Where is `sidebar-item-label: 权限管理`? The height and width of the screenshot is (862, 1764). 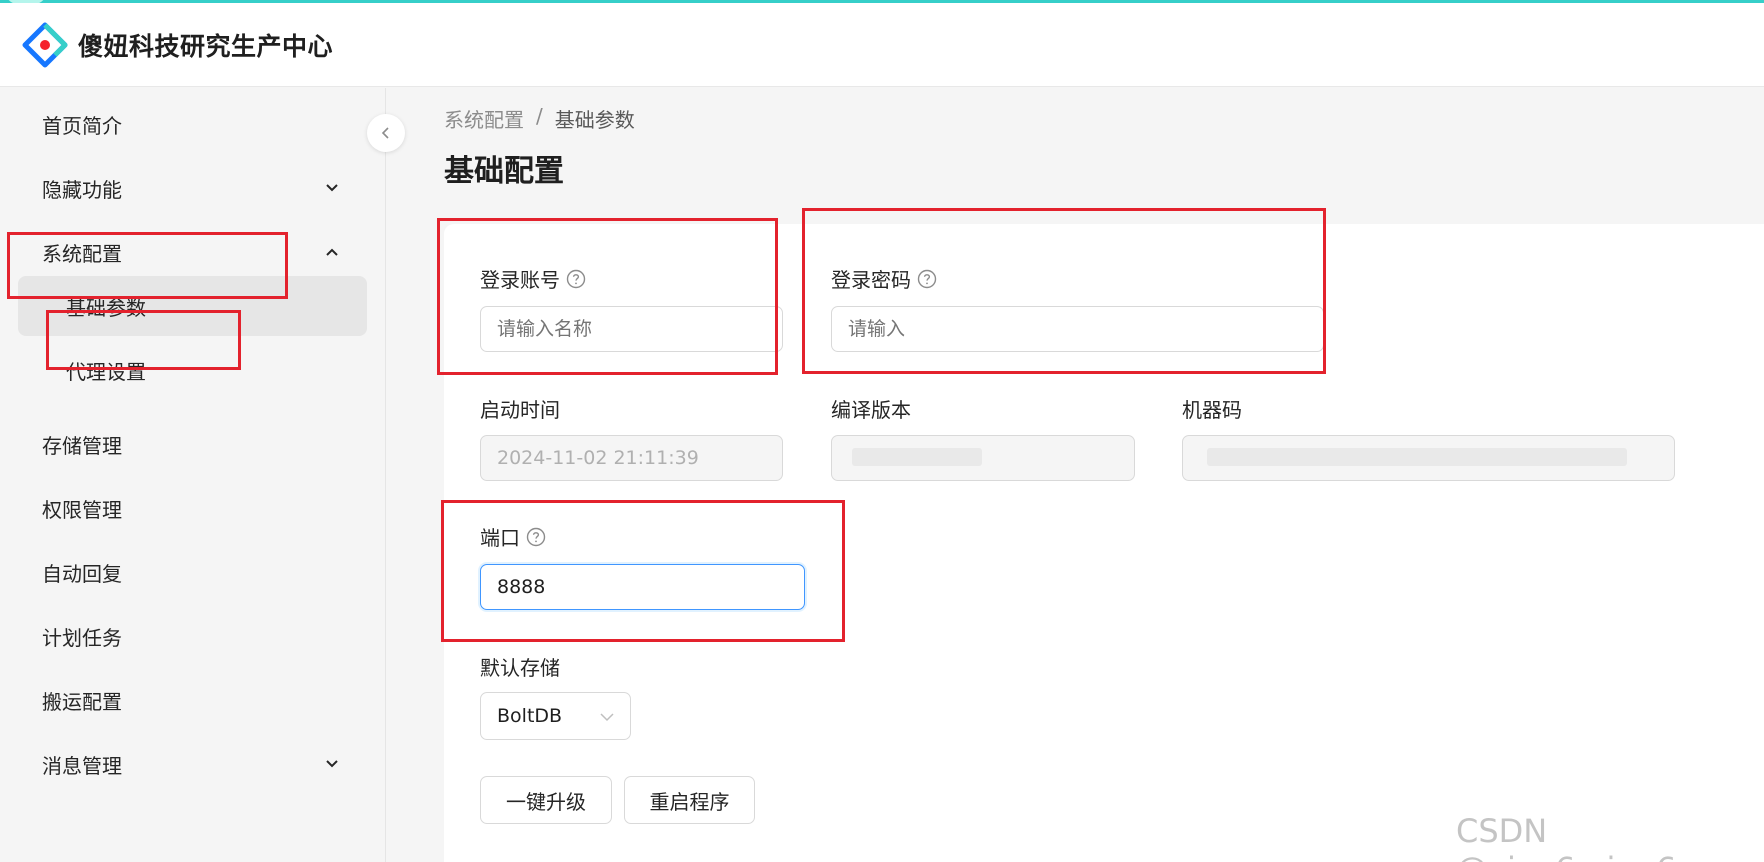
sidebar-item-label: 权限管理 is located at coordinates (82, 509).